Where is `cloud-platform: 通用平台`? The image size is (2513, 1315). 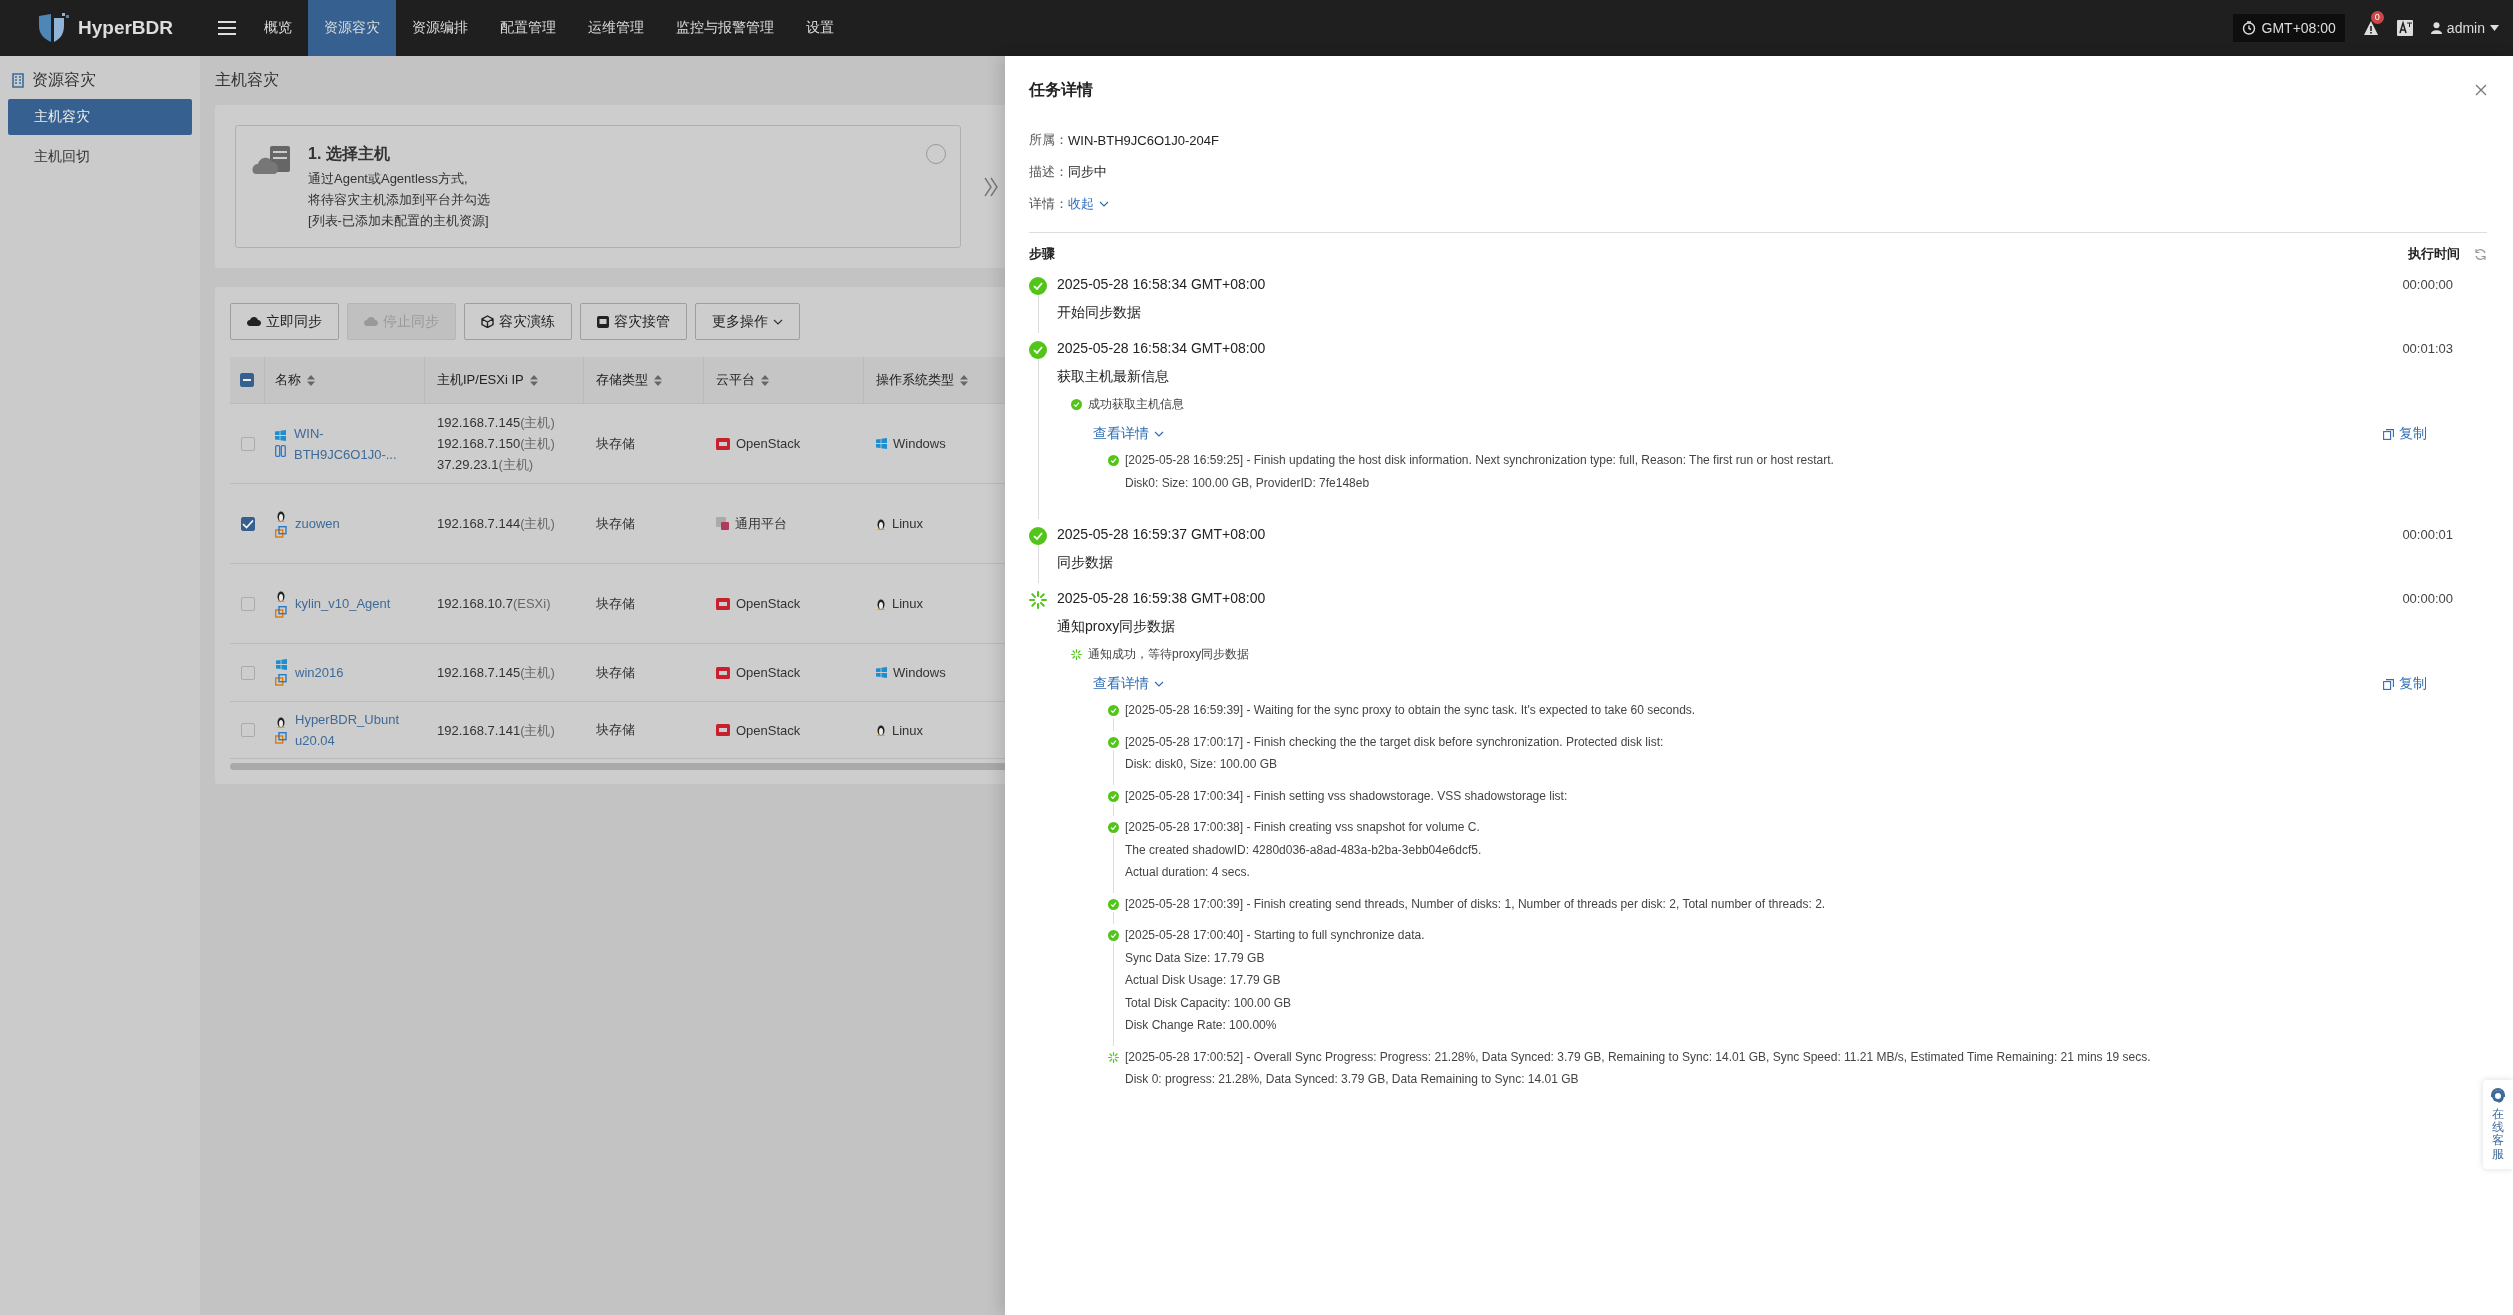
cloud-platform: 通用平台 is located at coordinates (761, 523).